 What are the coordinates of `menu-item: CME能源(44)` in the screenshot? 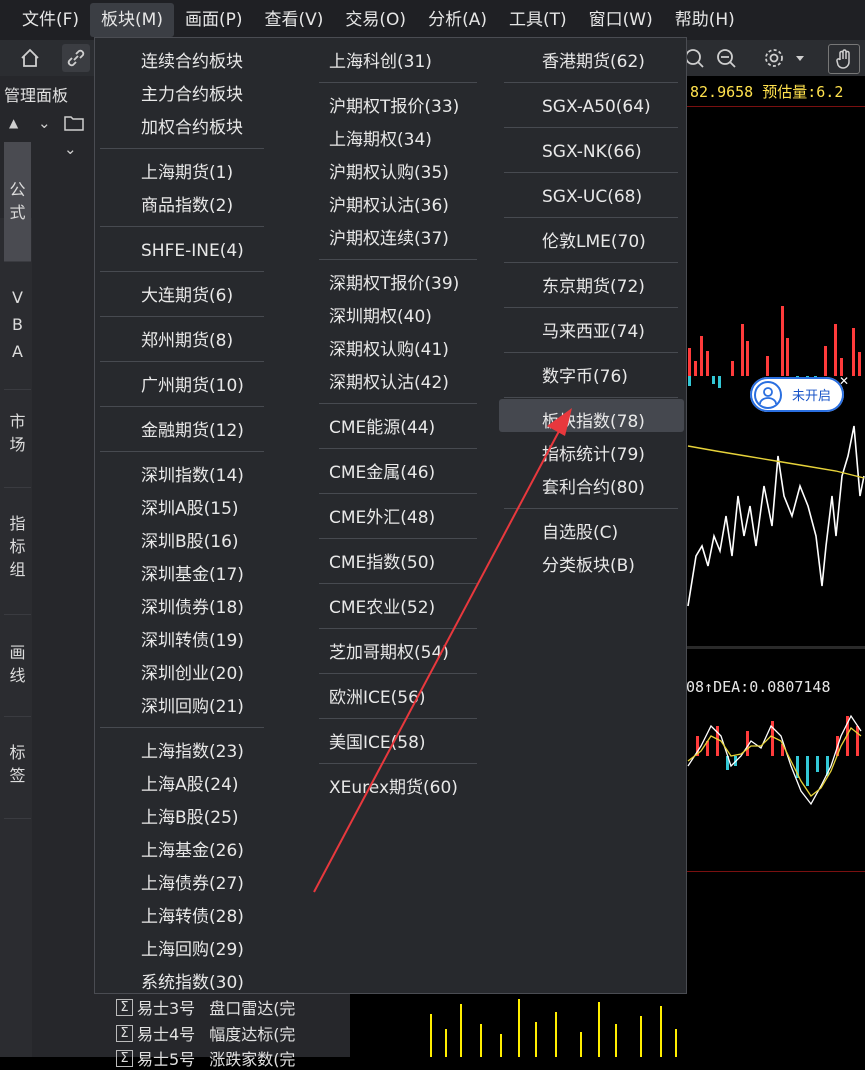 It's located at (382, 428).